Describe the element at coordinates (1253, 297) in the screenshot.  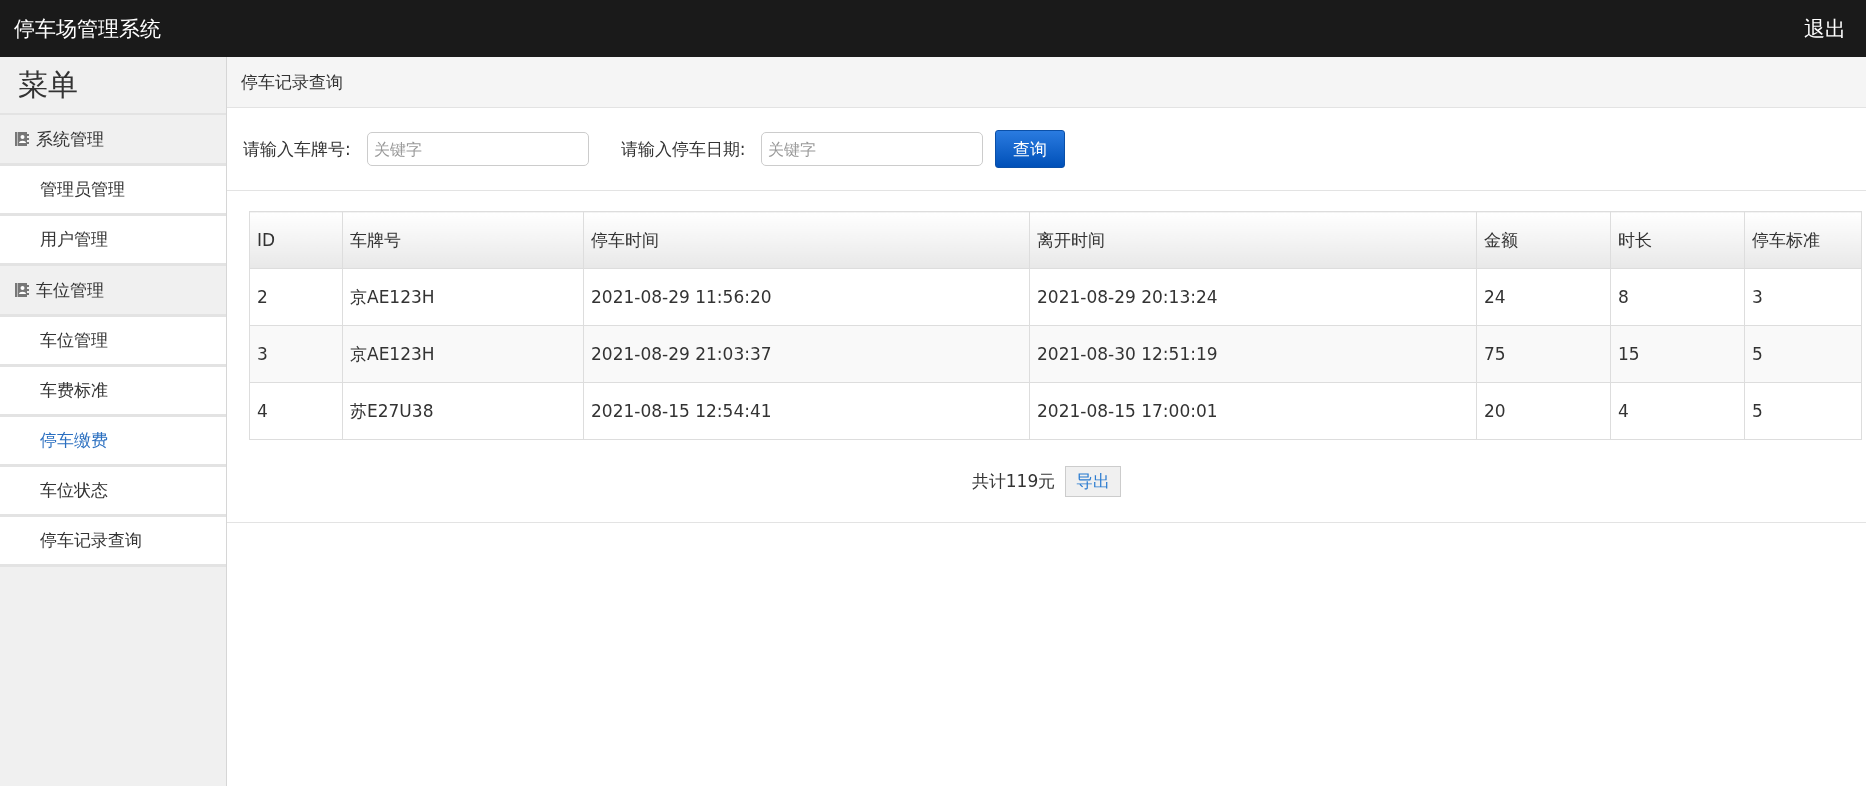
I see `table-cell: 2021-08-29 20:13:24` at that location.